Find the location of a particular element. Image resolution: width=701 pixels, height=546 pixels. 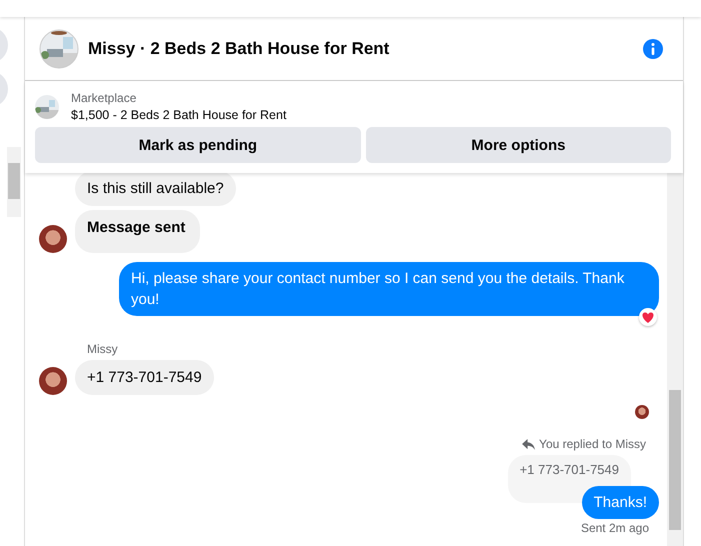

listing-source: Marketplace is located at coordinates (104, 98).